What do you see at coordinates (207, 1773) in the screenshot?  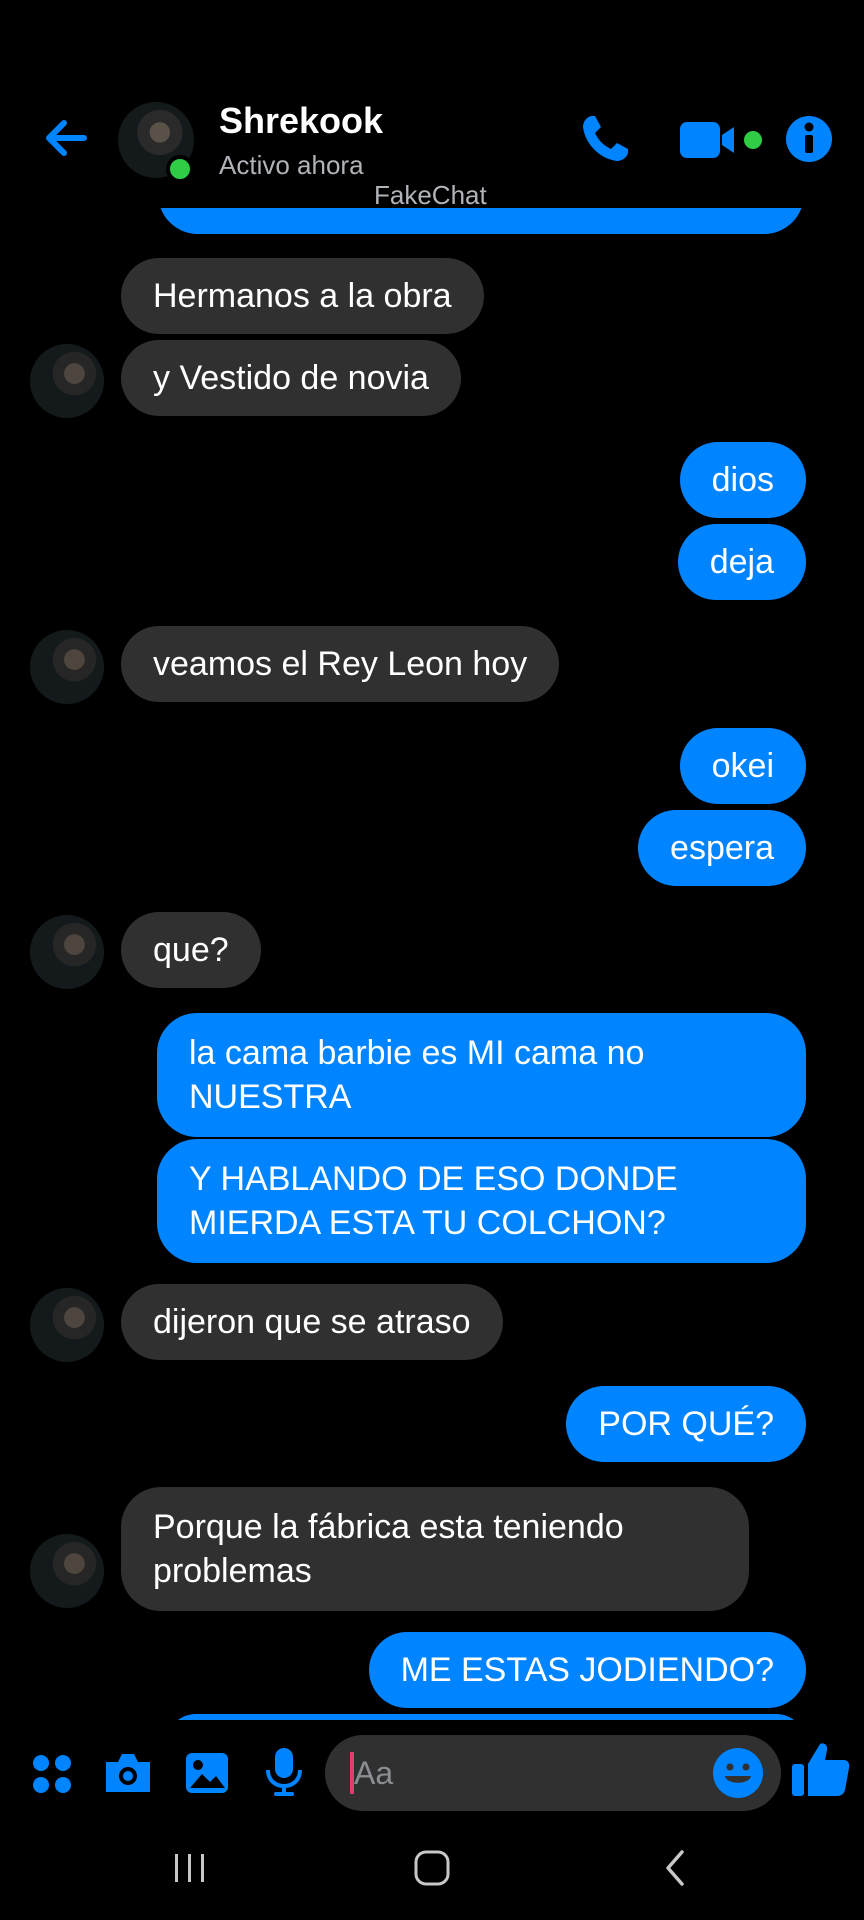 I see `image-icon` at bounding box center [207, 1773].